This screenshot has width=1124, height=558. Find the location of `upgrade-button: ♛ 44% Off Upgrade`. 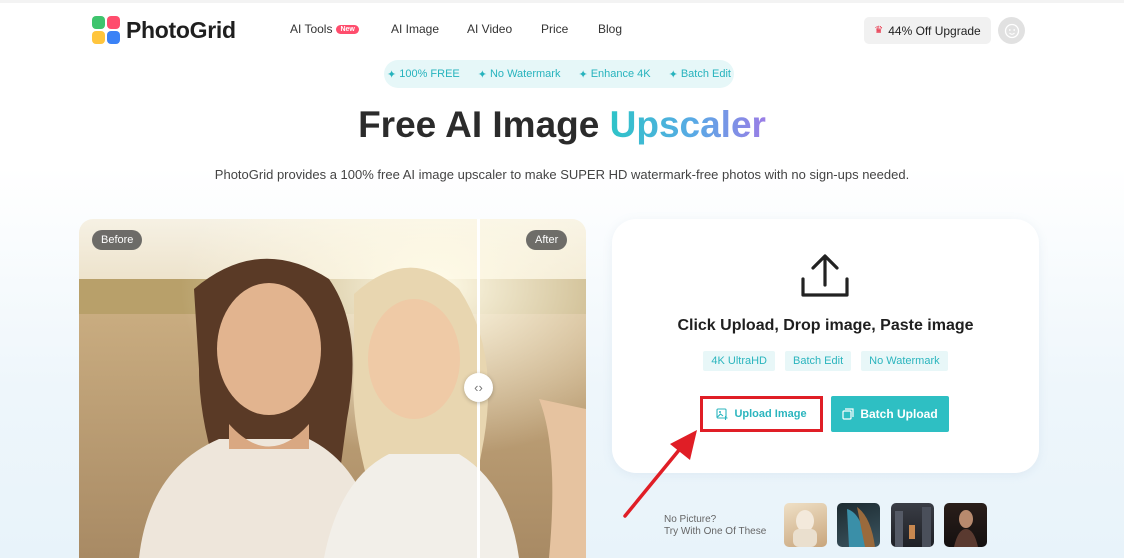

upgrade-button: ♛ 44% Off Upgrade is located at coordinates (927, 30).